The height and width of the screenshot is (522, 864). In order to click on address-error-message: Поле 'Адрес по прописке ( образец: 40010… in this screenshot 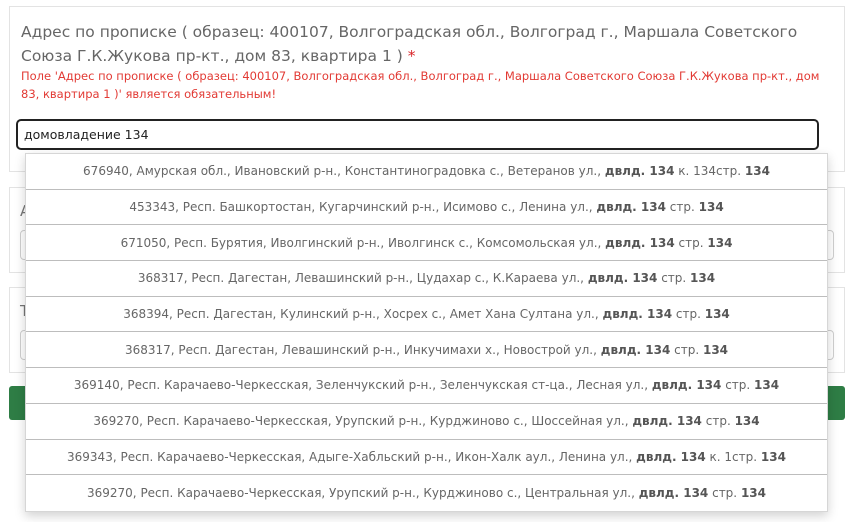, I will do `click(420, 85)`.